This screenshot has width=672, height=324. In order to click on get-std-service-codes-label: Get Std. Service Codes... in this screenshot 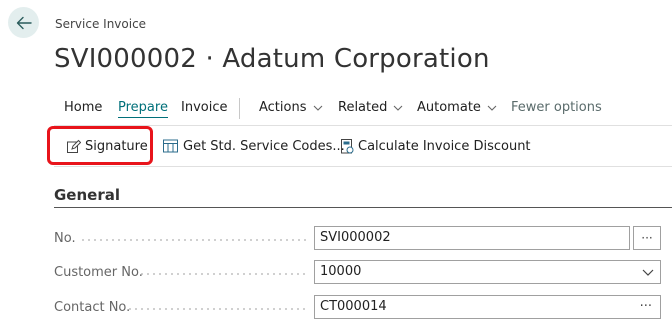, I will do `click(264, 146)`.